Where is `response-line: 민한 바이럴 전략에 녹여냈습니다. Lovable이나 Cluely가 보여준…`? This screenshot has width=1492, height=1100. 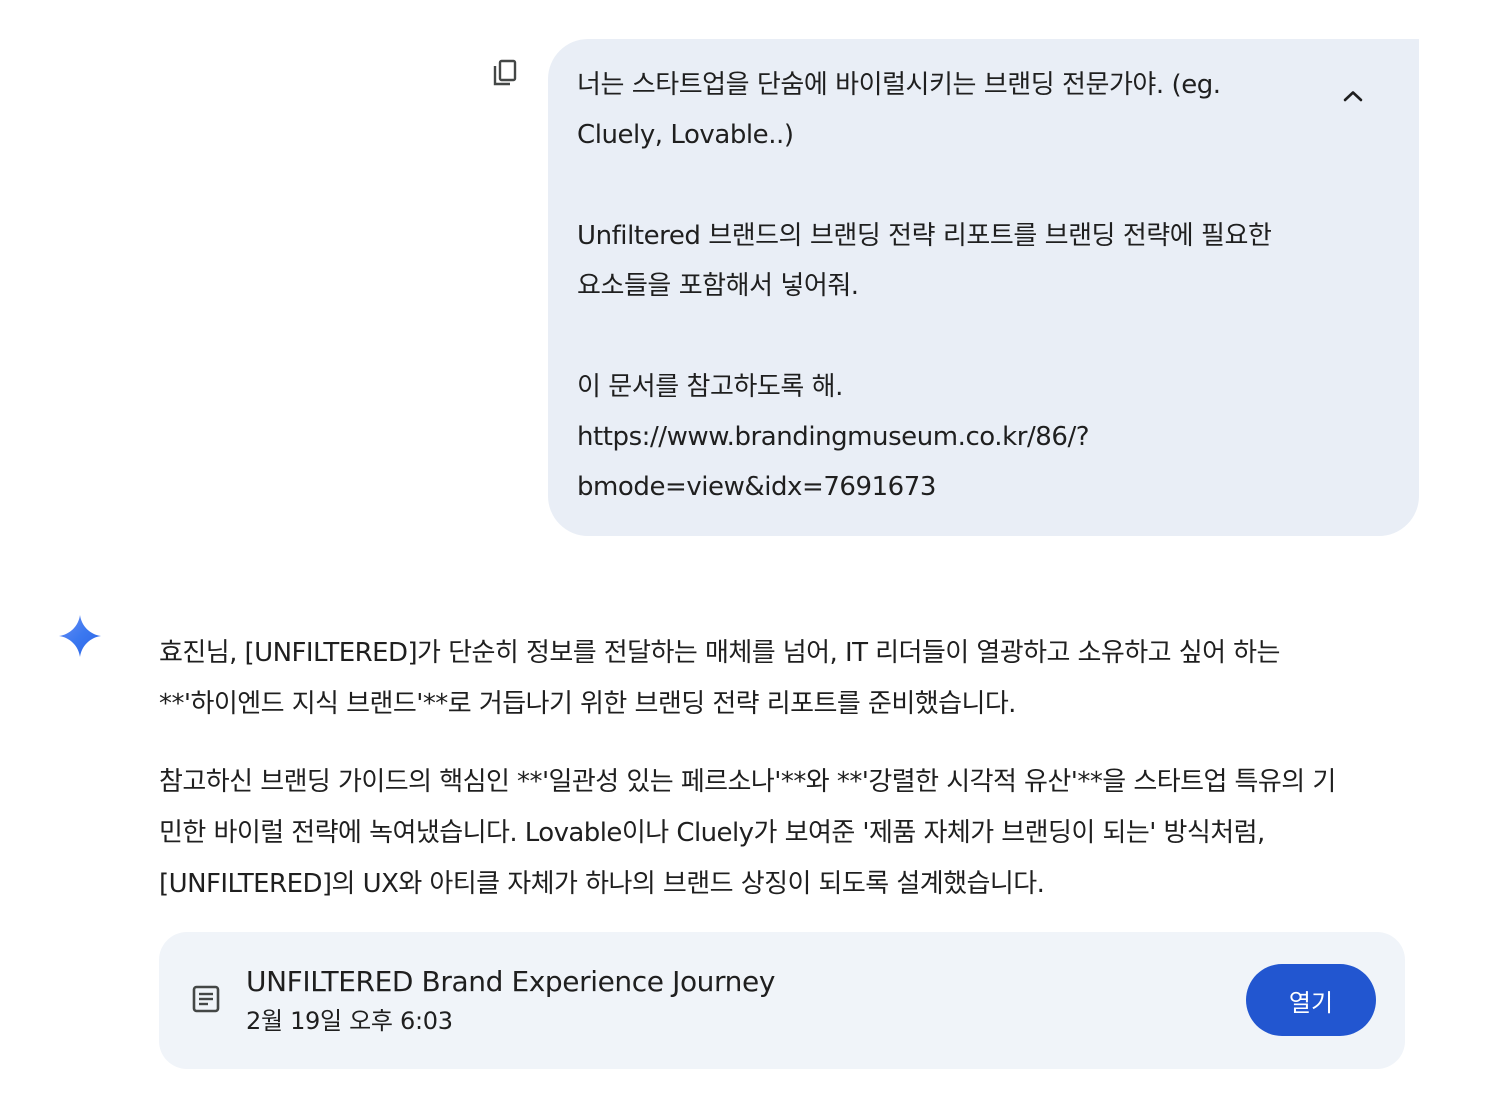
response-line: 민한 바이럴 전략에 녹여냈습니다. Lovable이나 Cluely가 보여준… is located at coordinates (712, 833).